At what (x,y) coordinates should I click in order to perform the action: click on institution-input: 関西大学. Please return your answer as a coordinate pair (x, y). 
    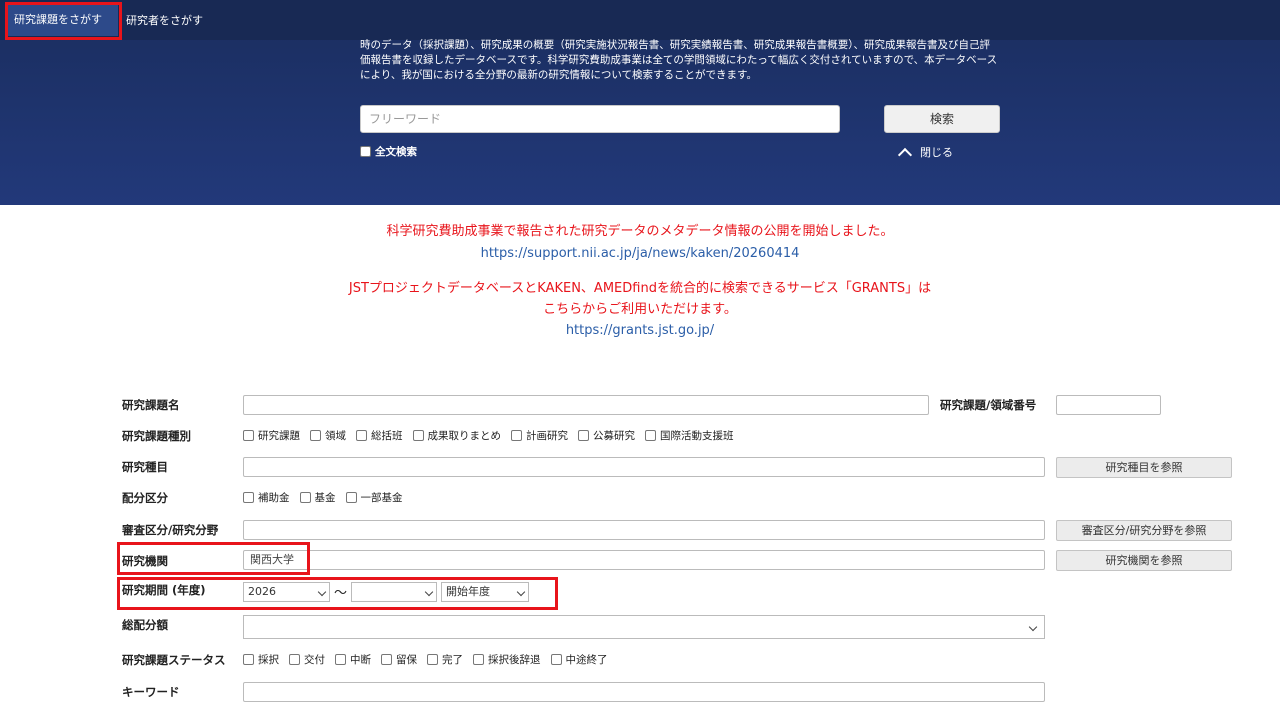
    Looking at the image, I should click on (644, 560).